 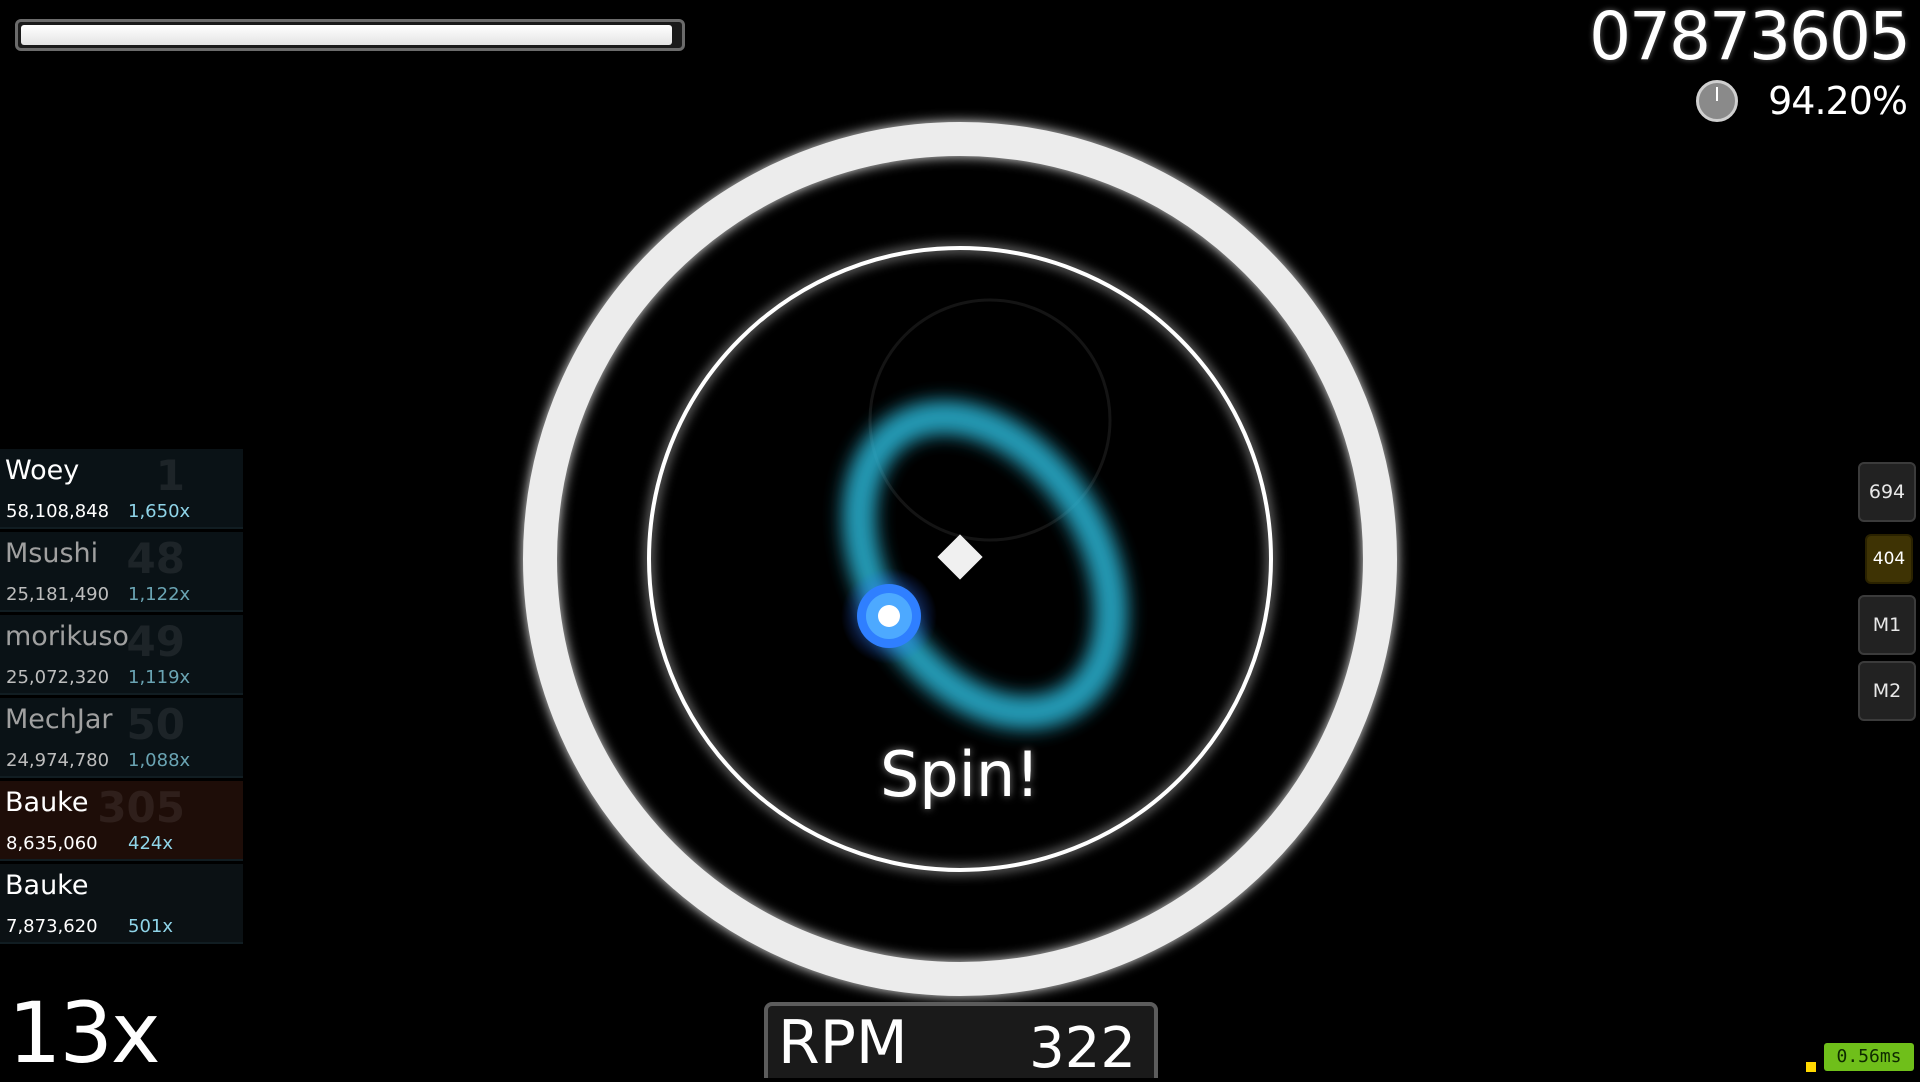 I want to click on key-counter-k1: 694, so click(x=1887, y=492).